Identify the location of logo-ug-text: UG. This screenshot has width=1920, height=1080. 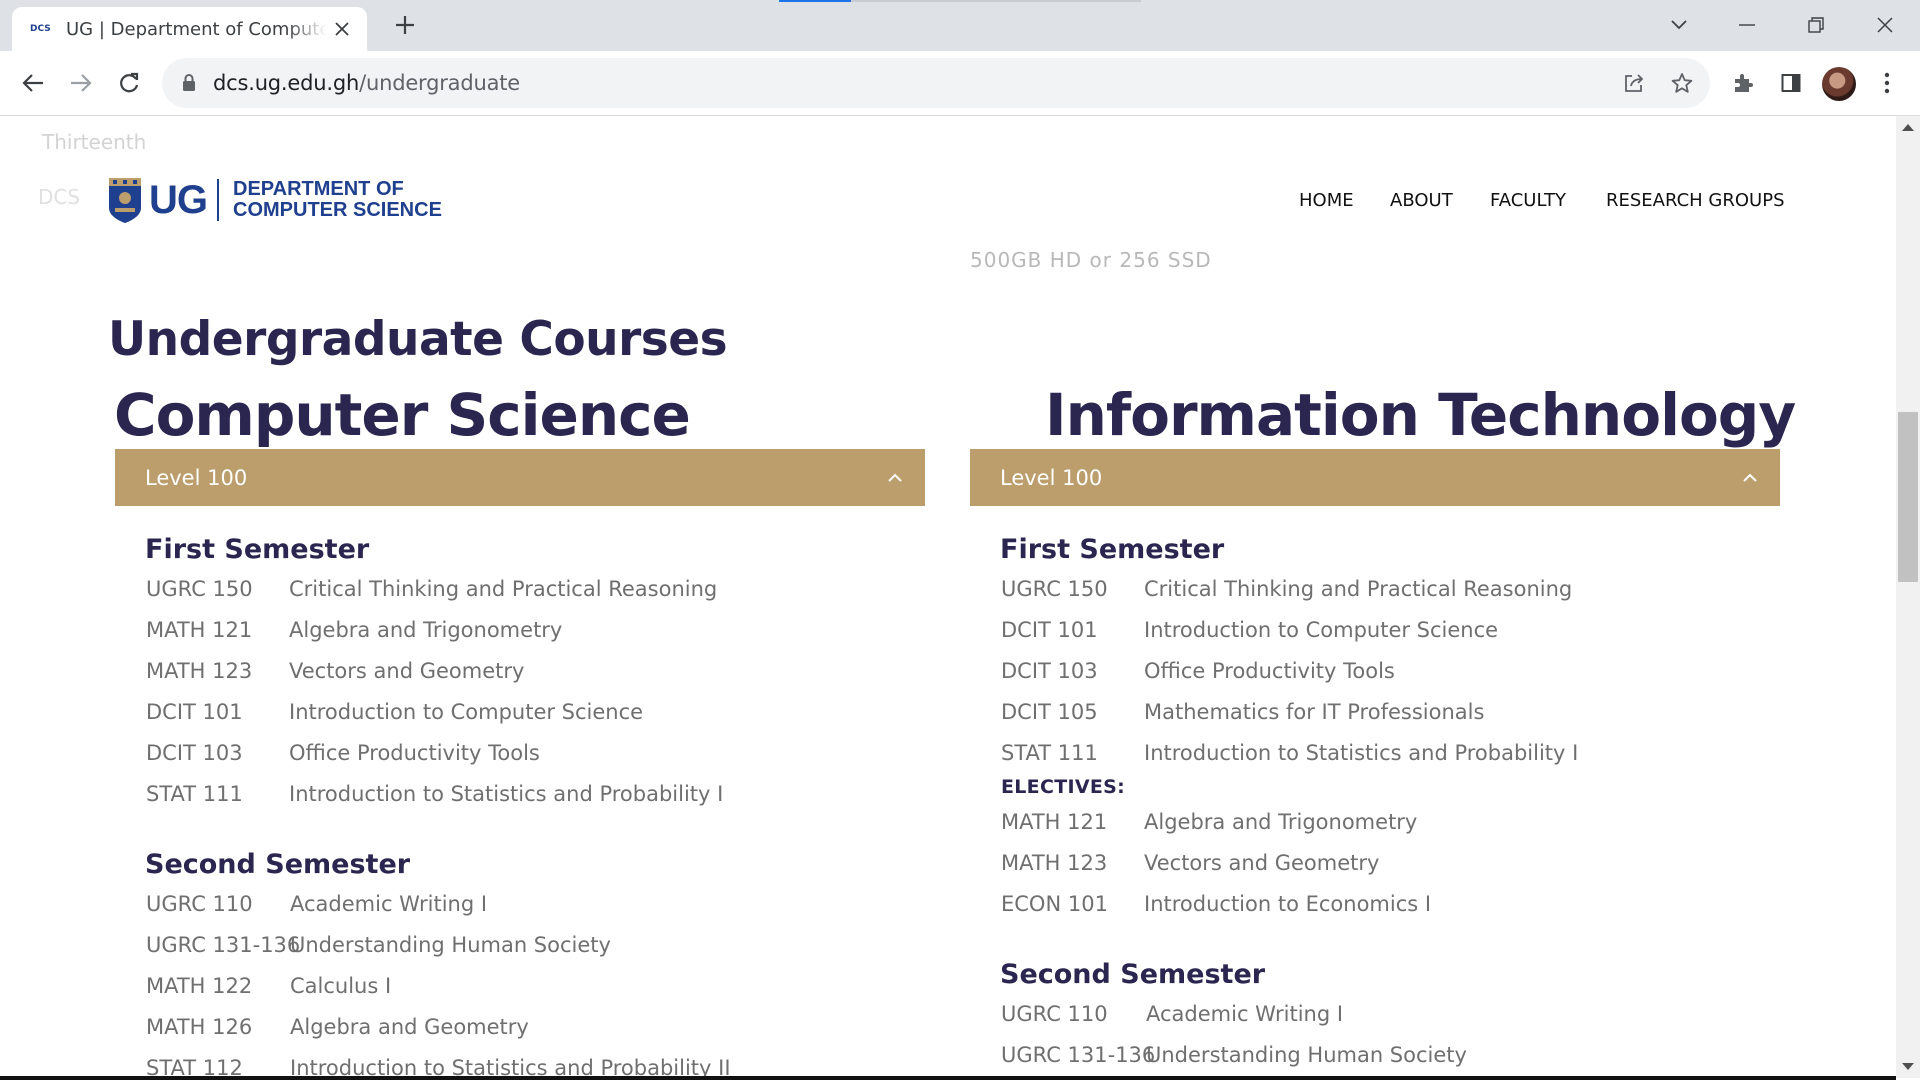
(178, 199).